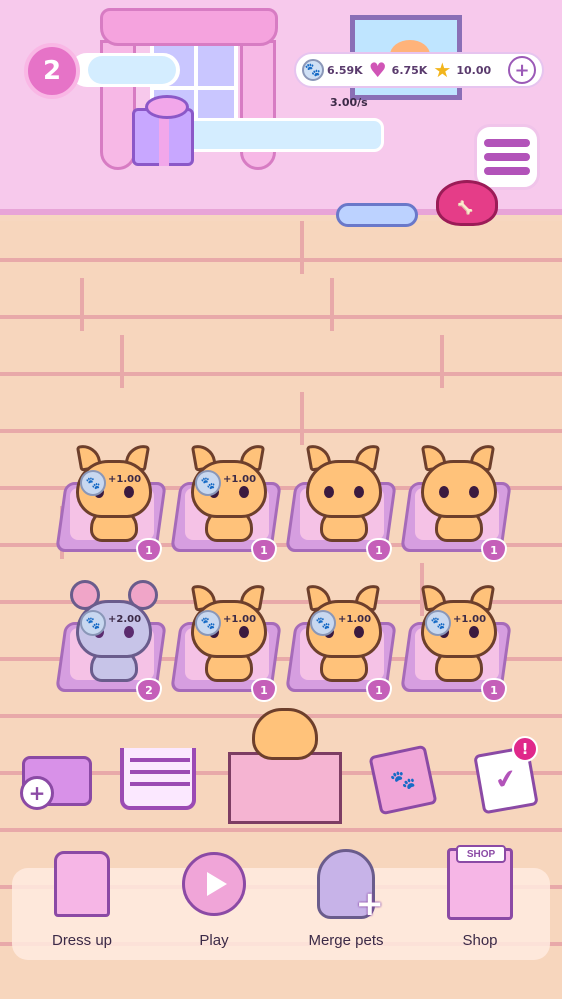 Image resolution: width=562 pixels, height=999 pixels. I want to click on player-level-badge: 2, so click(52, 71).